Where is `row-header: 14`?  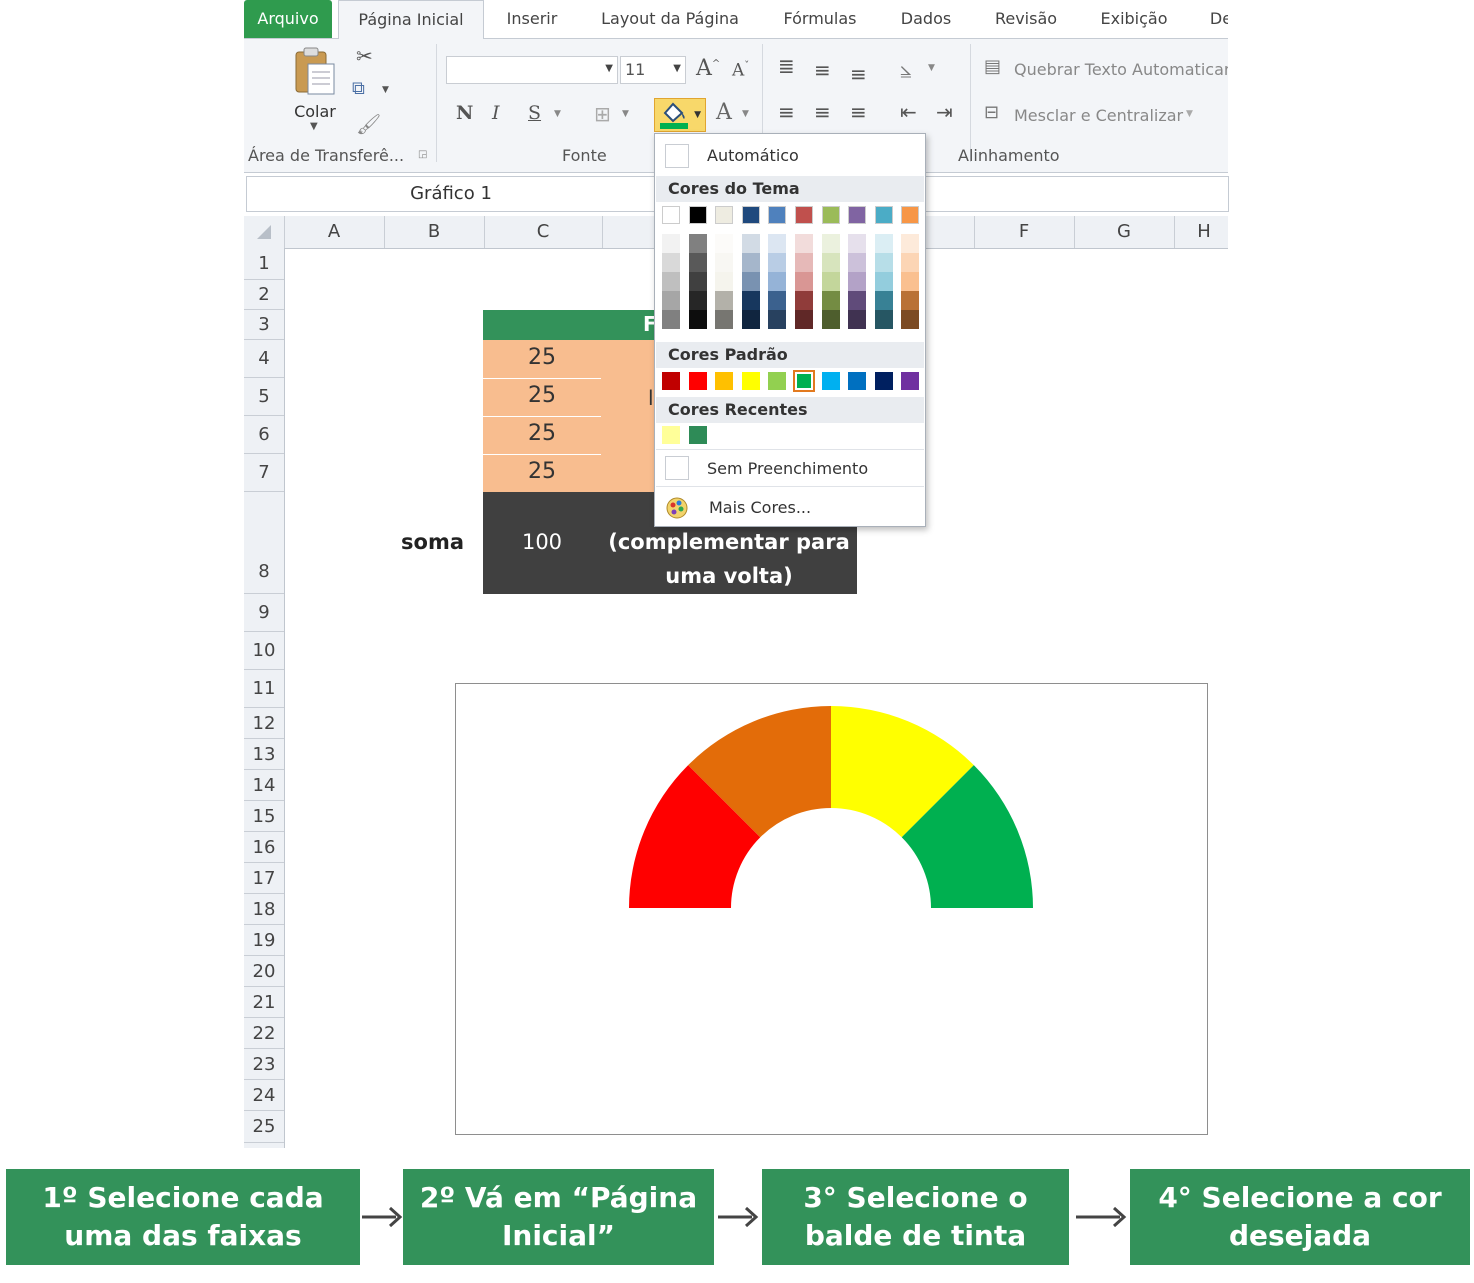
row-header: 14 is located at coordinates (264, 785).